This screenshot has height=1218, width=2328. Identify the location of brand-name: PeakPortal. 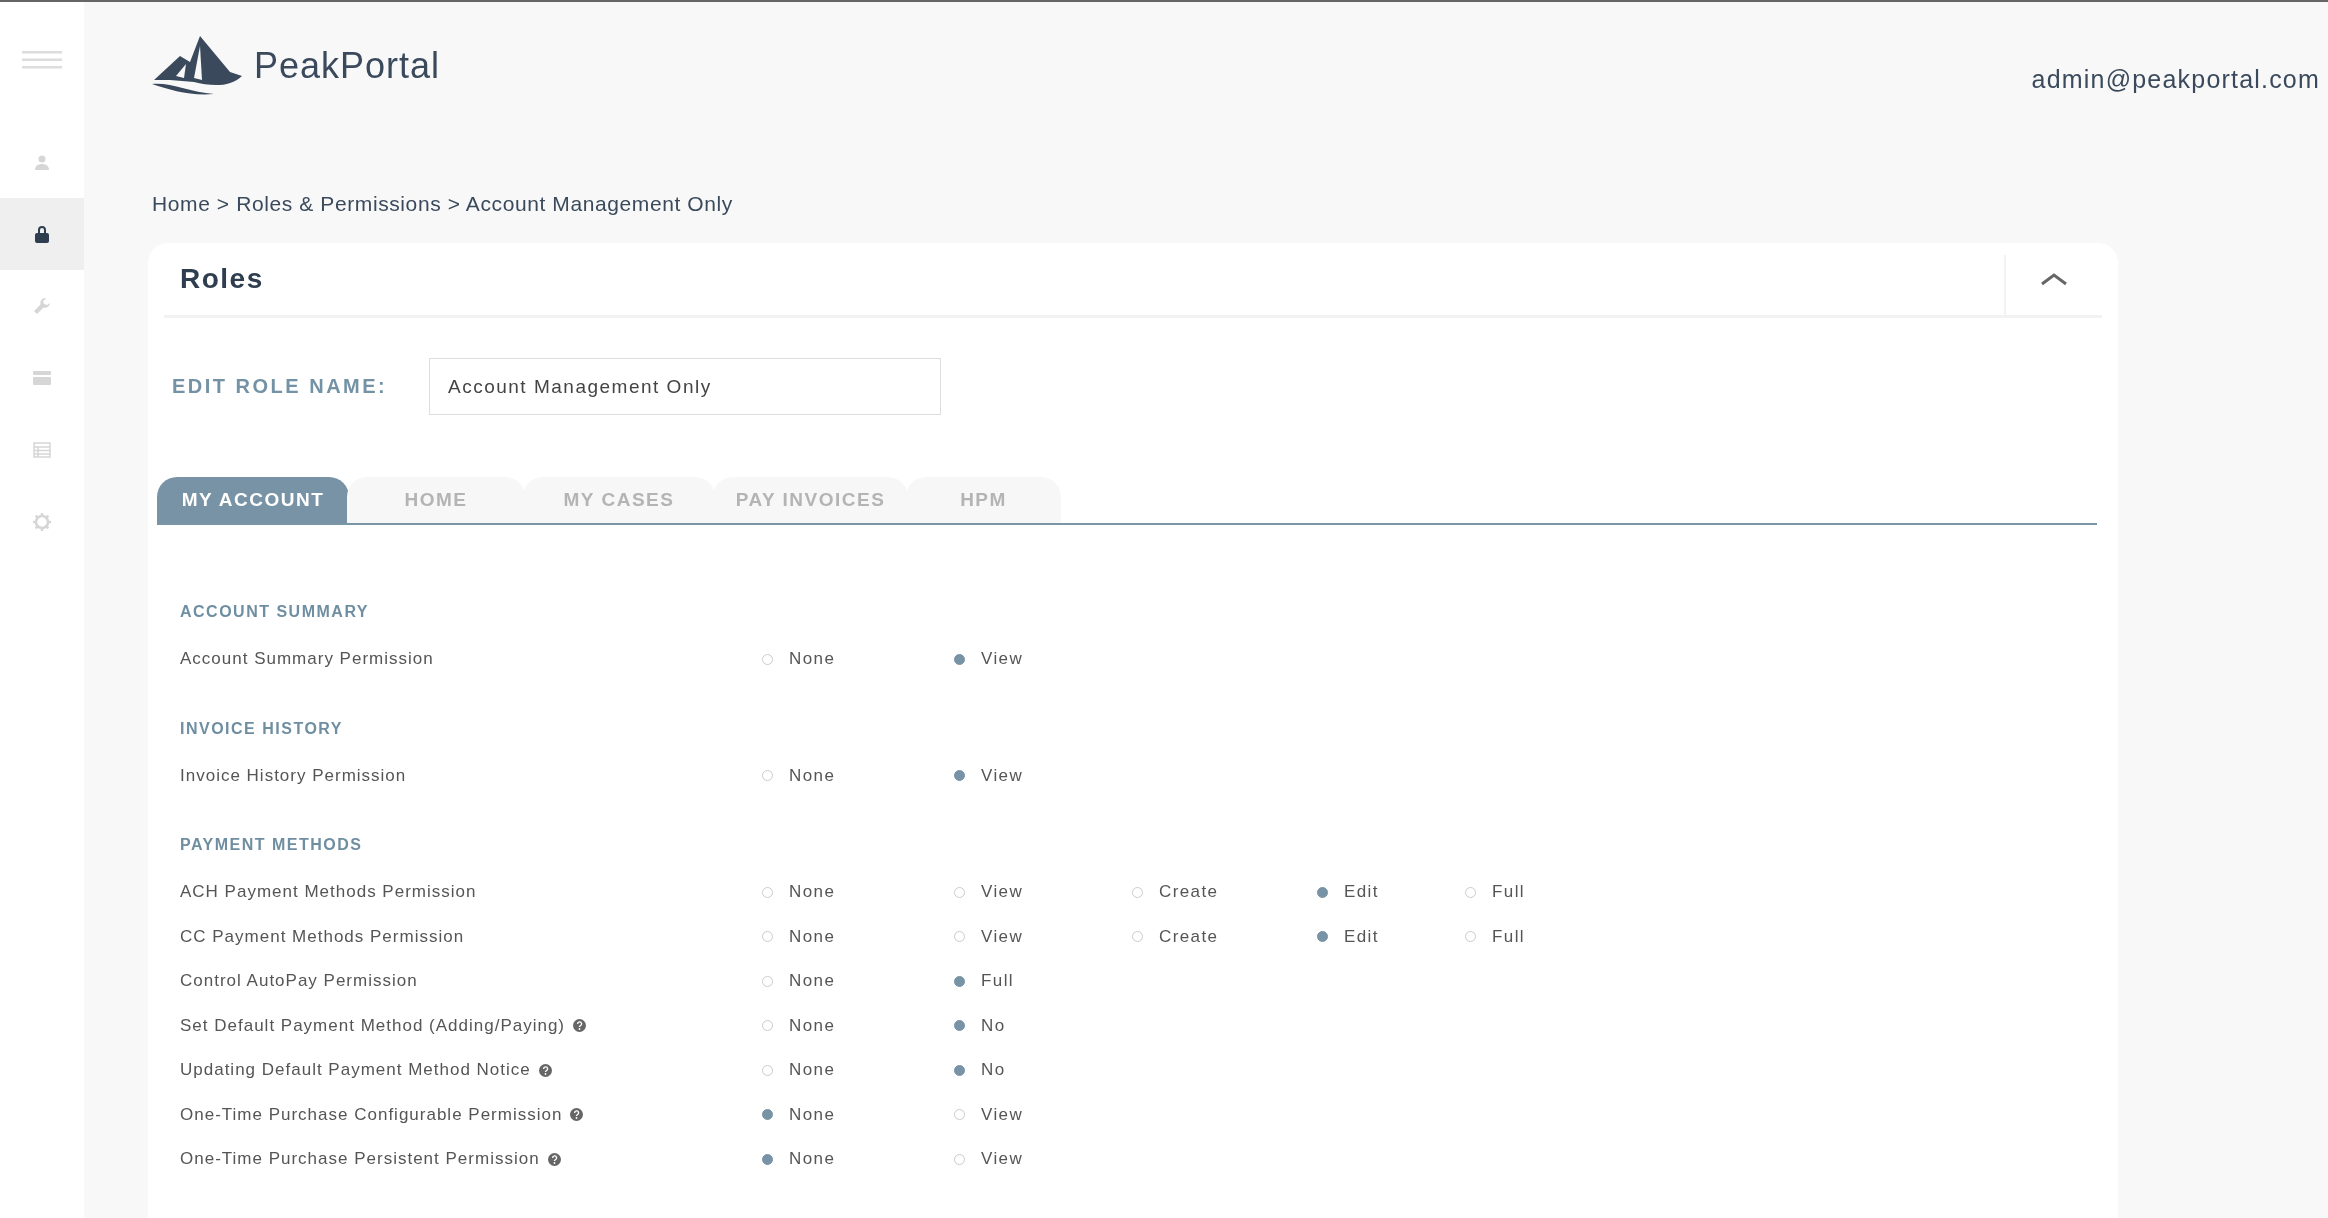
(347, 66).